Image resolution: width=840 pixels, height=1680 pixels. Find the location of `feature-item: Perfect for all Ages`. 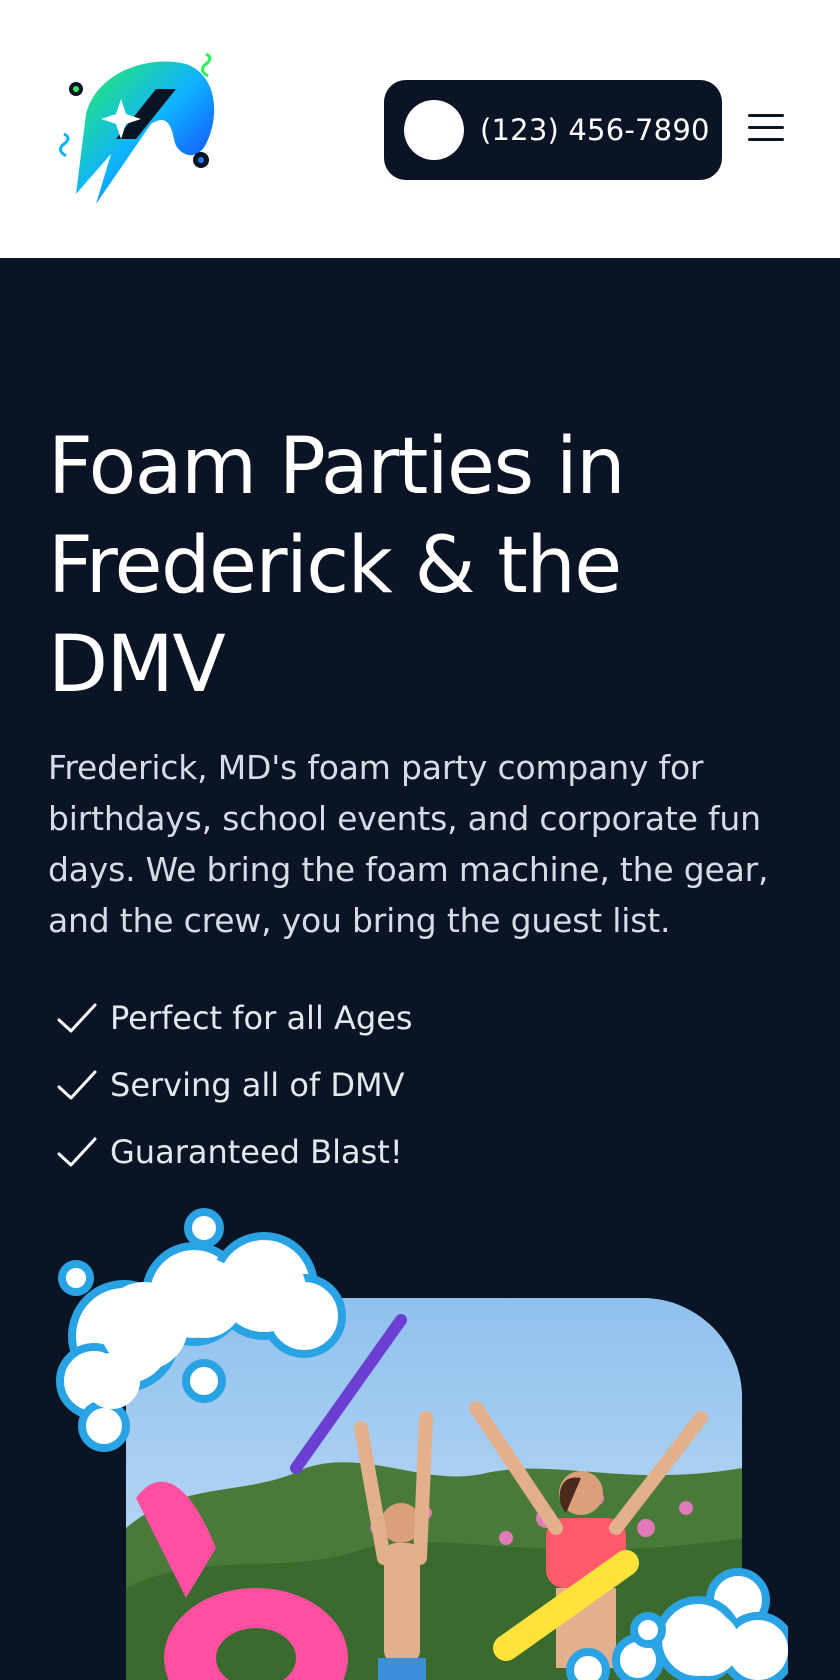

feature-item: Perfect for all Ages is located at coordinates (234, 1017).